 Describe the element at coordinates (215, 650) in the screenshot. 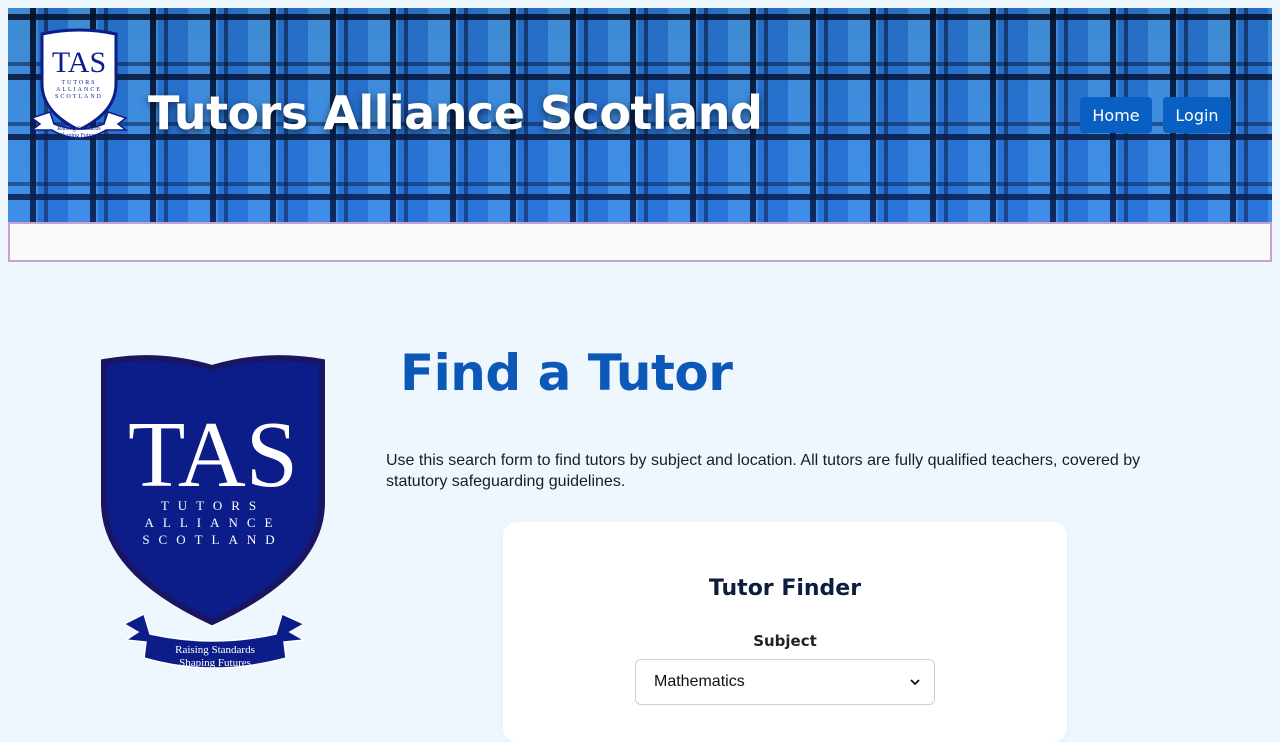

I see `crest-motto-line1: Raising Standards` at that location.